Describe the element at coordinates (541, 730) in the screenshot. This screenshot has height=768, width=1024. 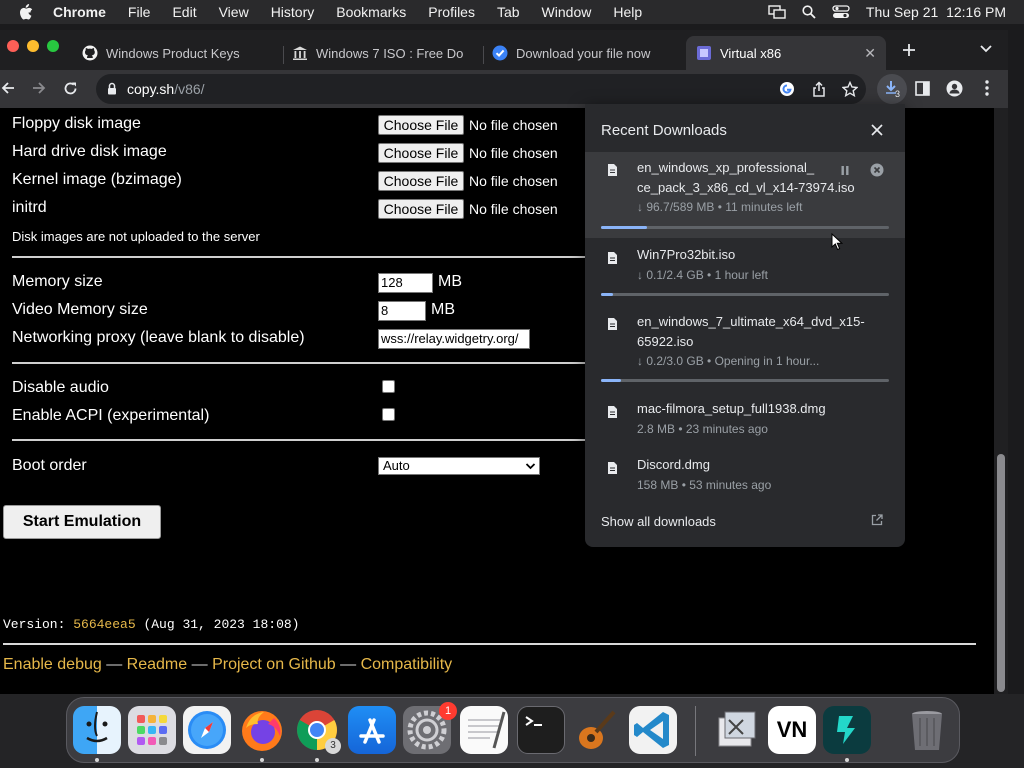
I see `terminal-app-icon` at that location.